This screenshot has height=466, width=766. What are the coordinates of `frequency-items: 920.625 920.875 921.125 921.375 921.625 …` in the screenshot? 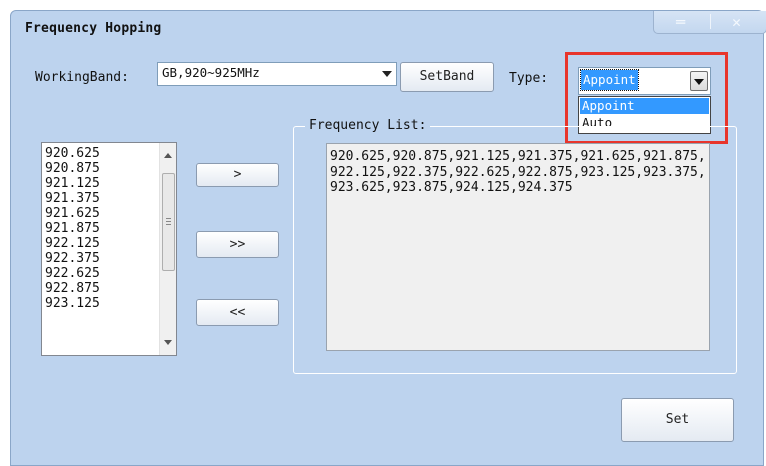 It's located at (72, 228).